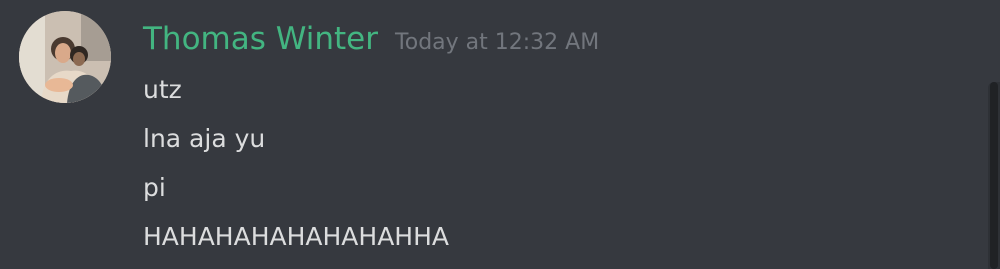  I want to click on scrollbar-thumb, so click(994, 175).